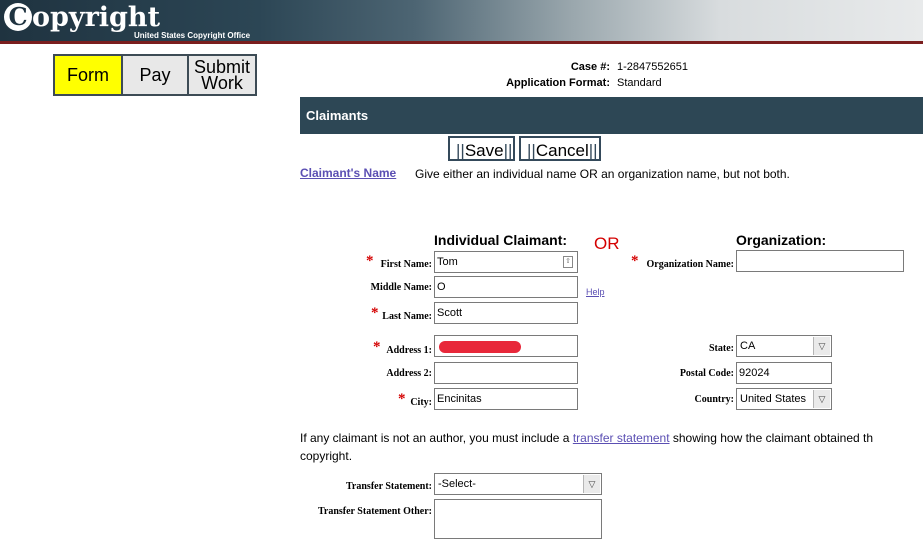 Image resolution: width=923 pixels, height=547 pixels. I want to click on address2-field, so click(506, 373).